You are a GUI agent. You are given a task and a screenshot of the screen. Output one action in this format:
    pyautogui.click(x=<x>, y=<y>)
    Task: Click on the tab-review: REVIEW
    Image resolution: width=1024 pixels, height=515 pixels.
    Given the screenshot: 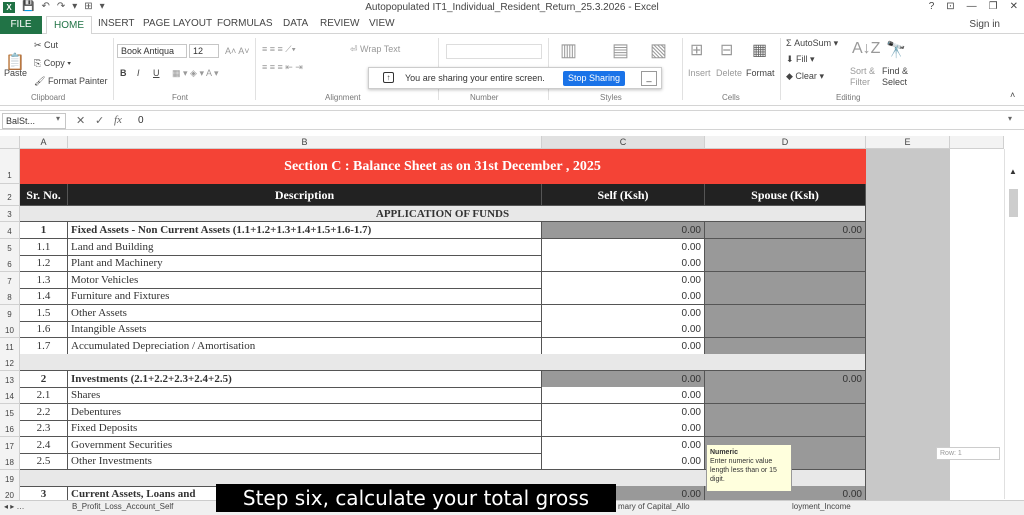 What is the action you would take?
    pyautogui.click(x=339, y=23)
    